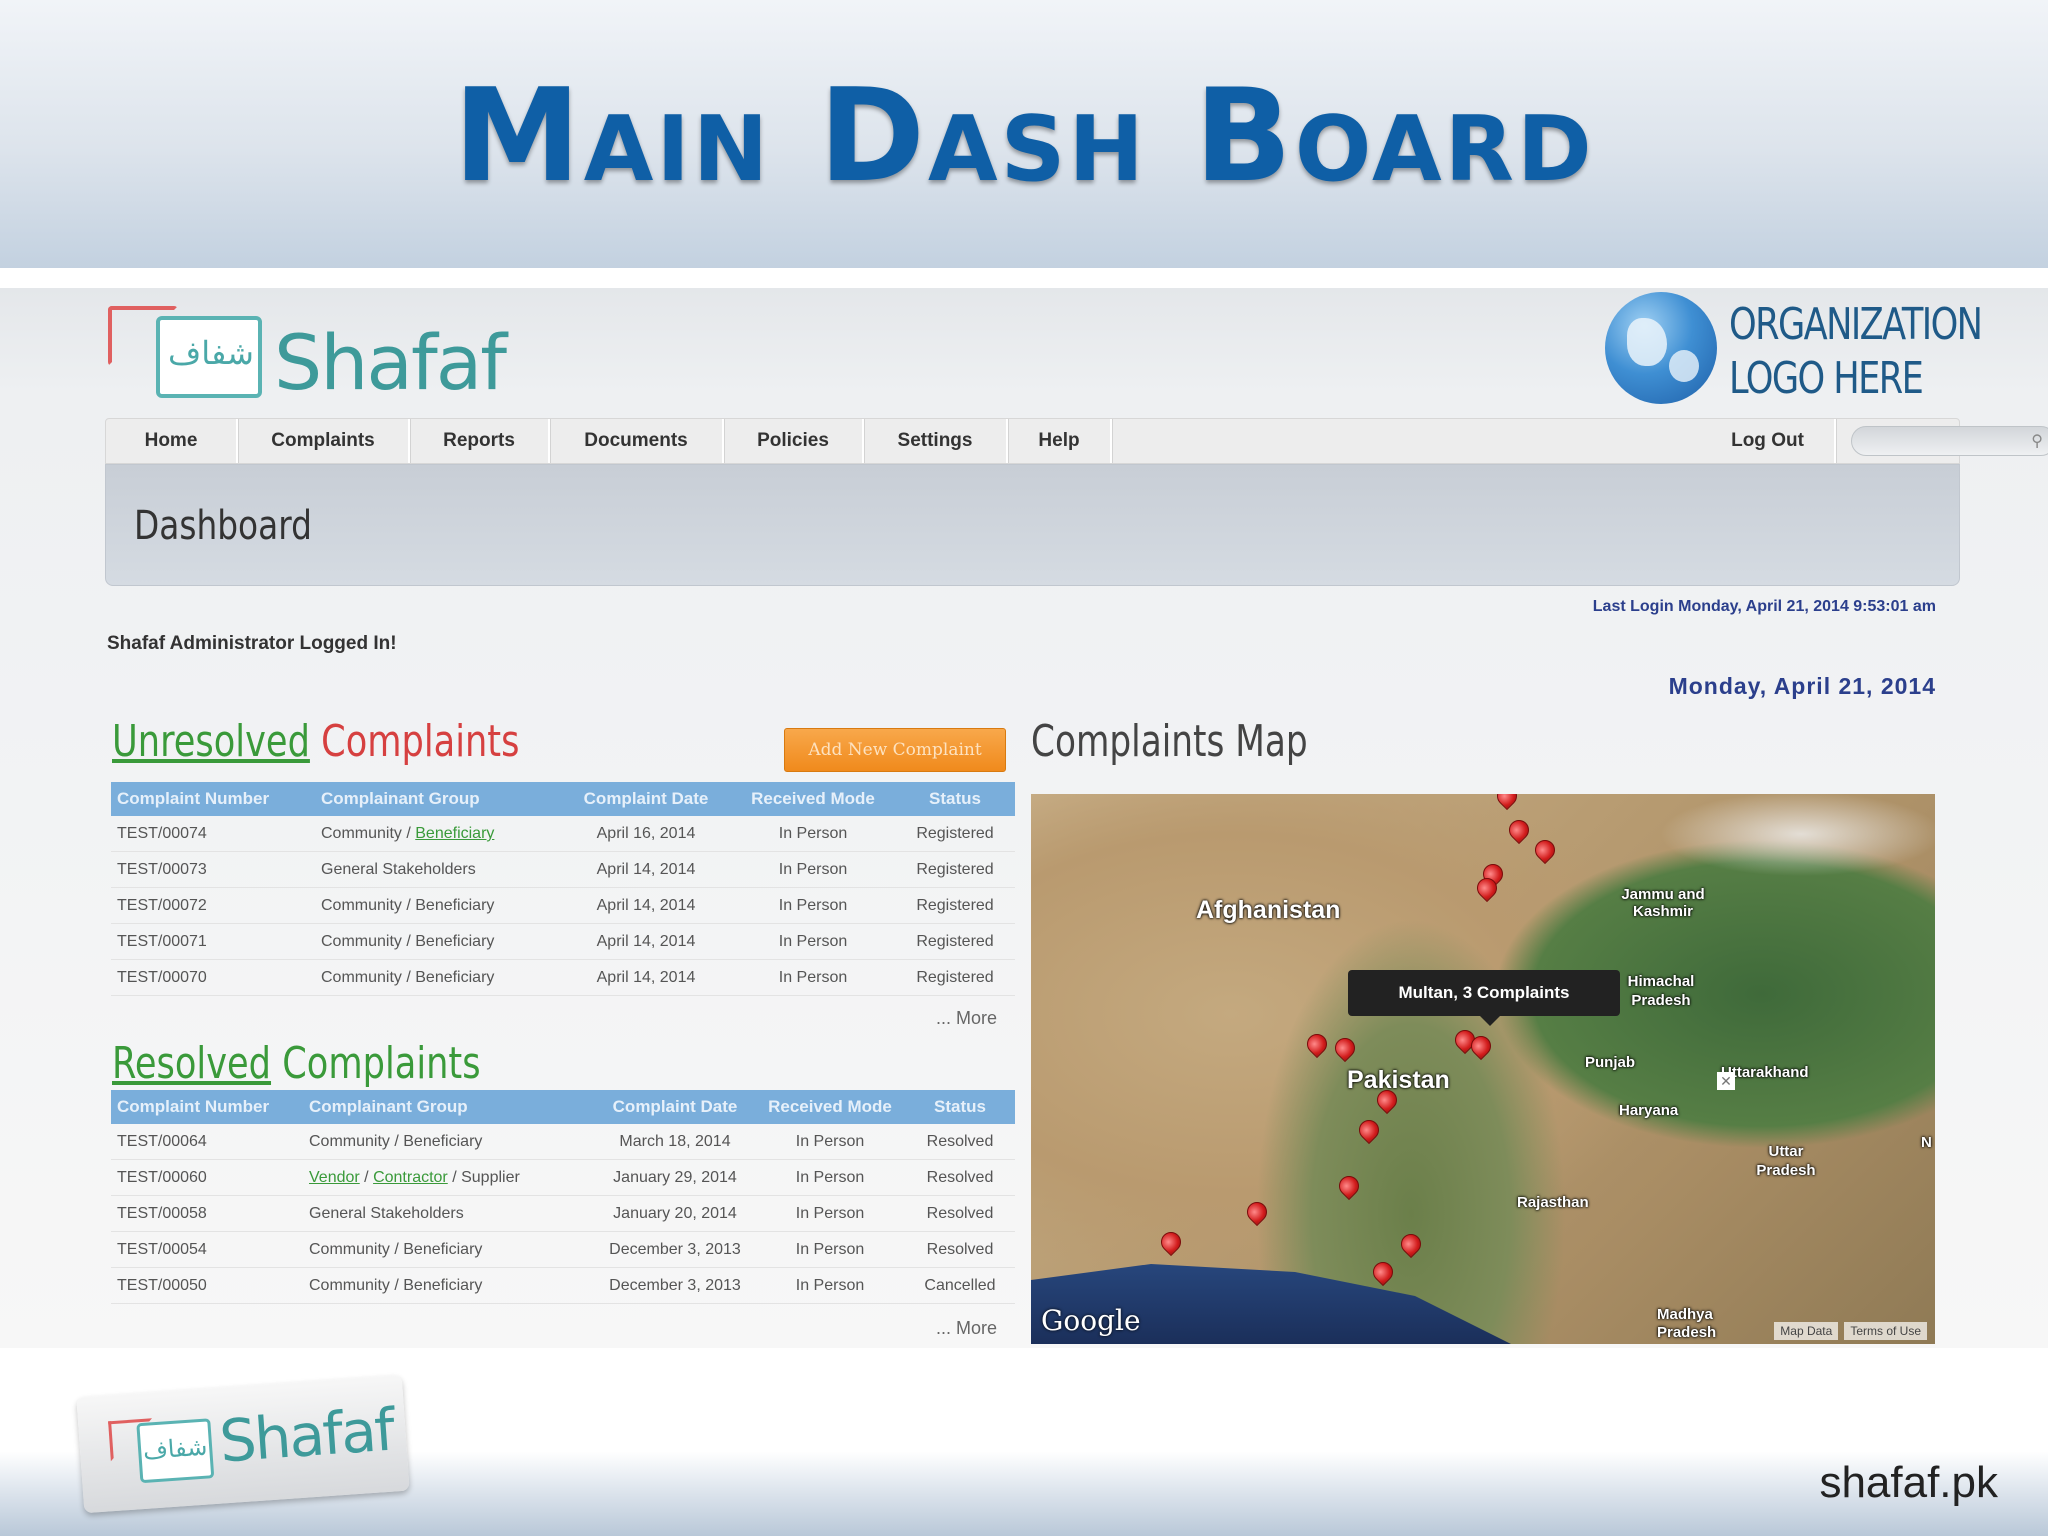 The height and width of the screenshot is (1536, 2048). What do you see at coordinates (1908, 1482) in the screenshot?
I see `site-url: shafaf.pk` at bounding box center [1908, 1482].